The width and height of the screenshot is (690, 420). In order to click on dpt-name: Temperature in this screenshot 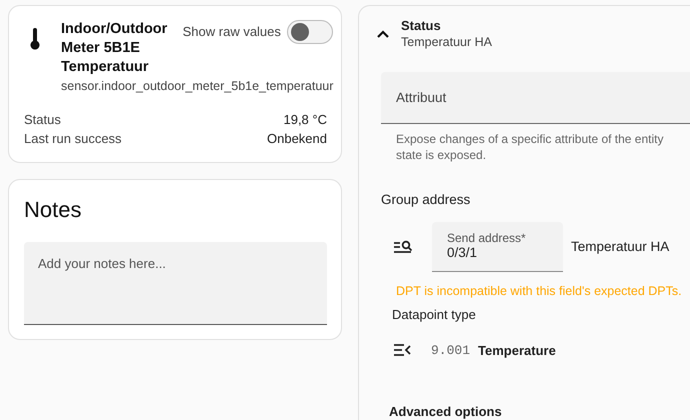, I will do `click(517, 351)`.